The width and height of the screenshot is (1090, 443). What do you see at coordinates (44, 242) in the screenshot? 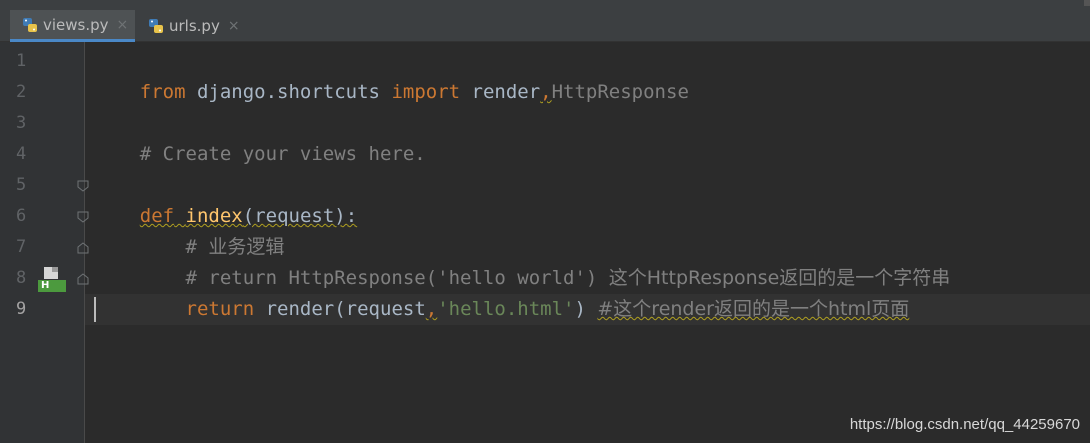
I see `line-number-gutter: 1 2 3 4 5 6 7 8 9 H` at bounding box center [44, 242].